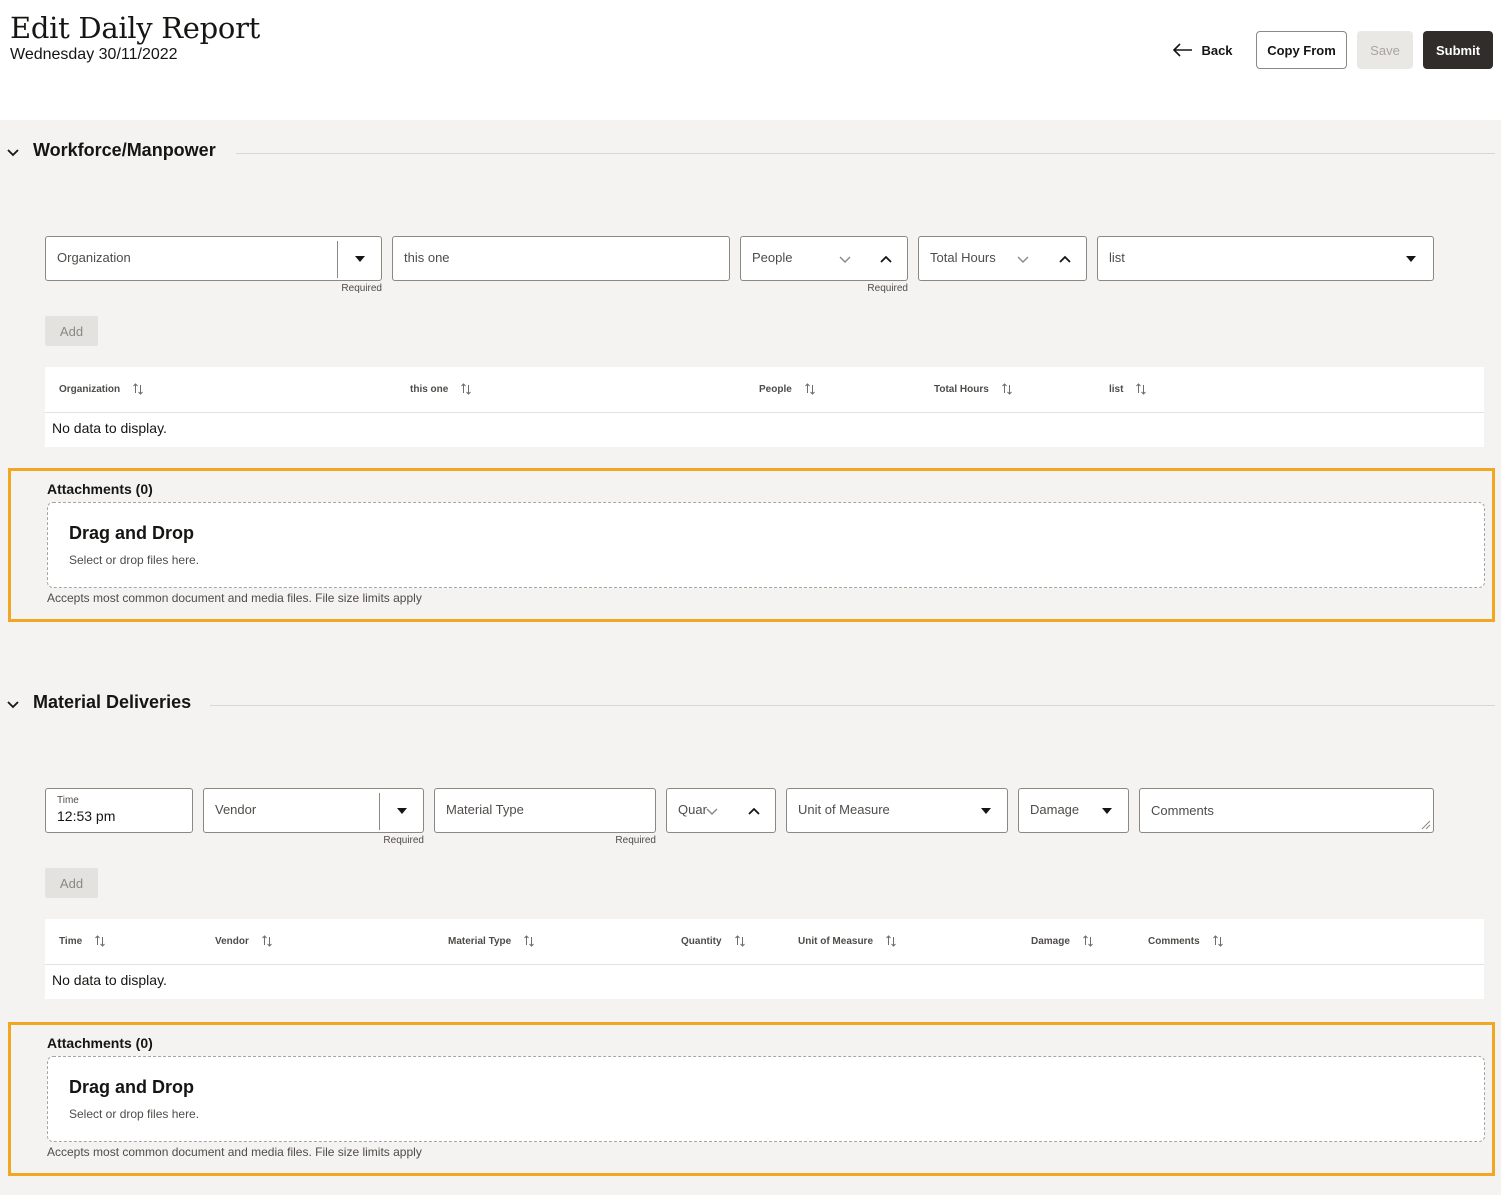 This screenshot has width=1501, height=1195. What do you see at coordinates (635, 840) in the screenshot?
I see `material-type-required-hint: Required` at bounding box center [635, 840].